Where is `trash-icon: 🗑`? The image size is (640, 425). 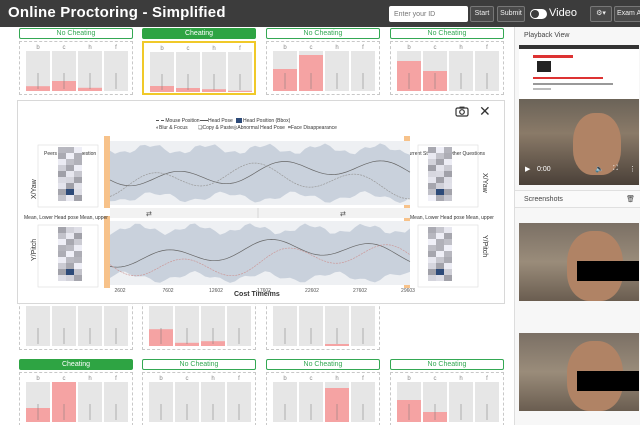 trash-icon: 🗑 is located at coordinates (630, 200).